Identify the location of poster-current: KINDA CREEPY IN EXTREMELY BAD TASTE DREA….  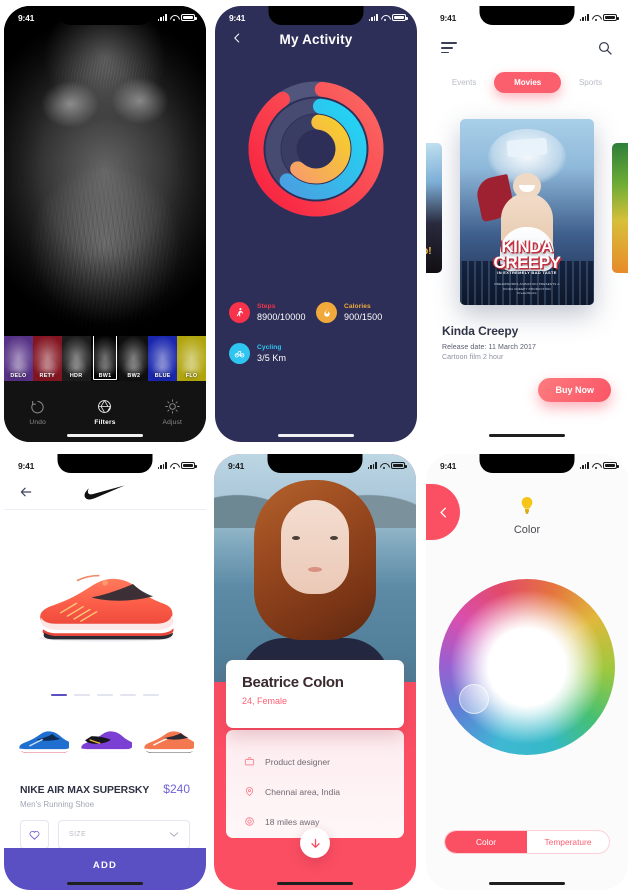
(527, 212).